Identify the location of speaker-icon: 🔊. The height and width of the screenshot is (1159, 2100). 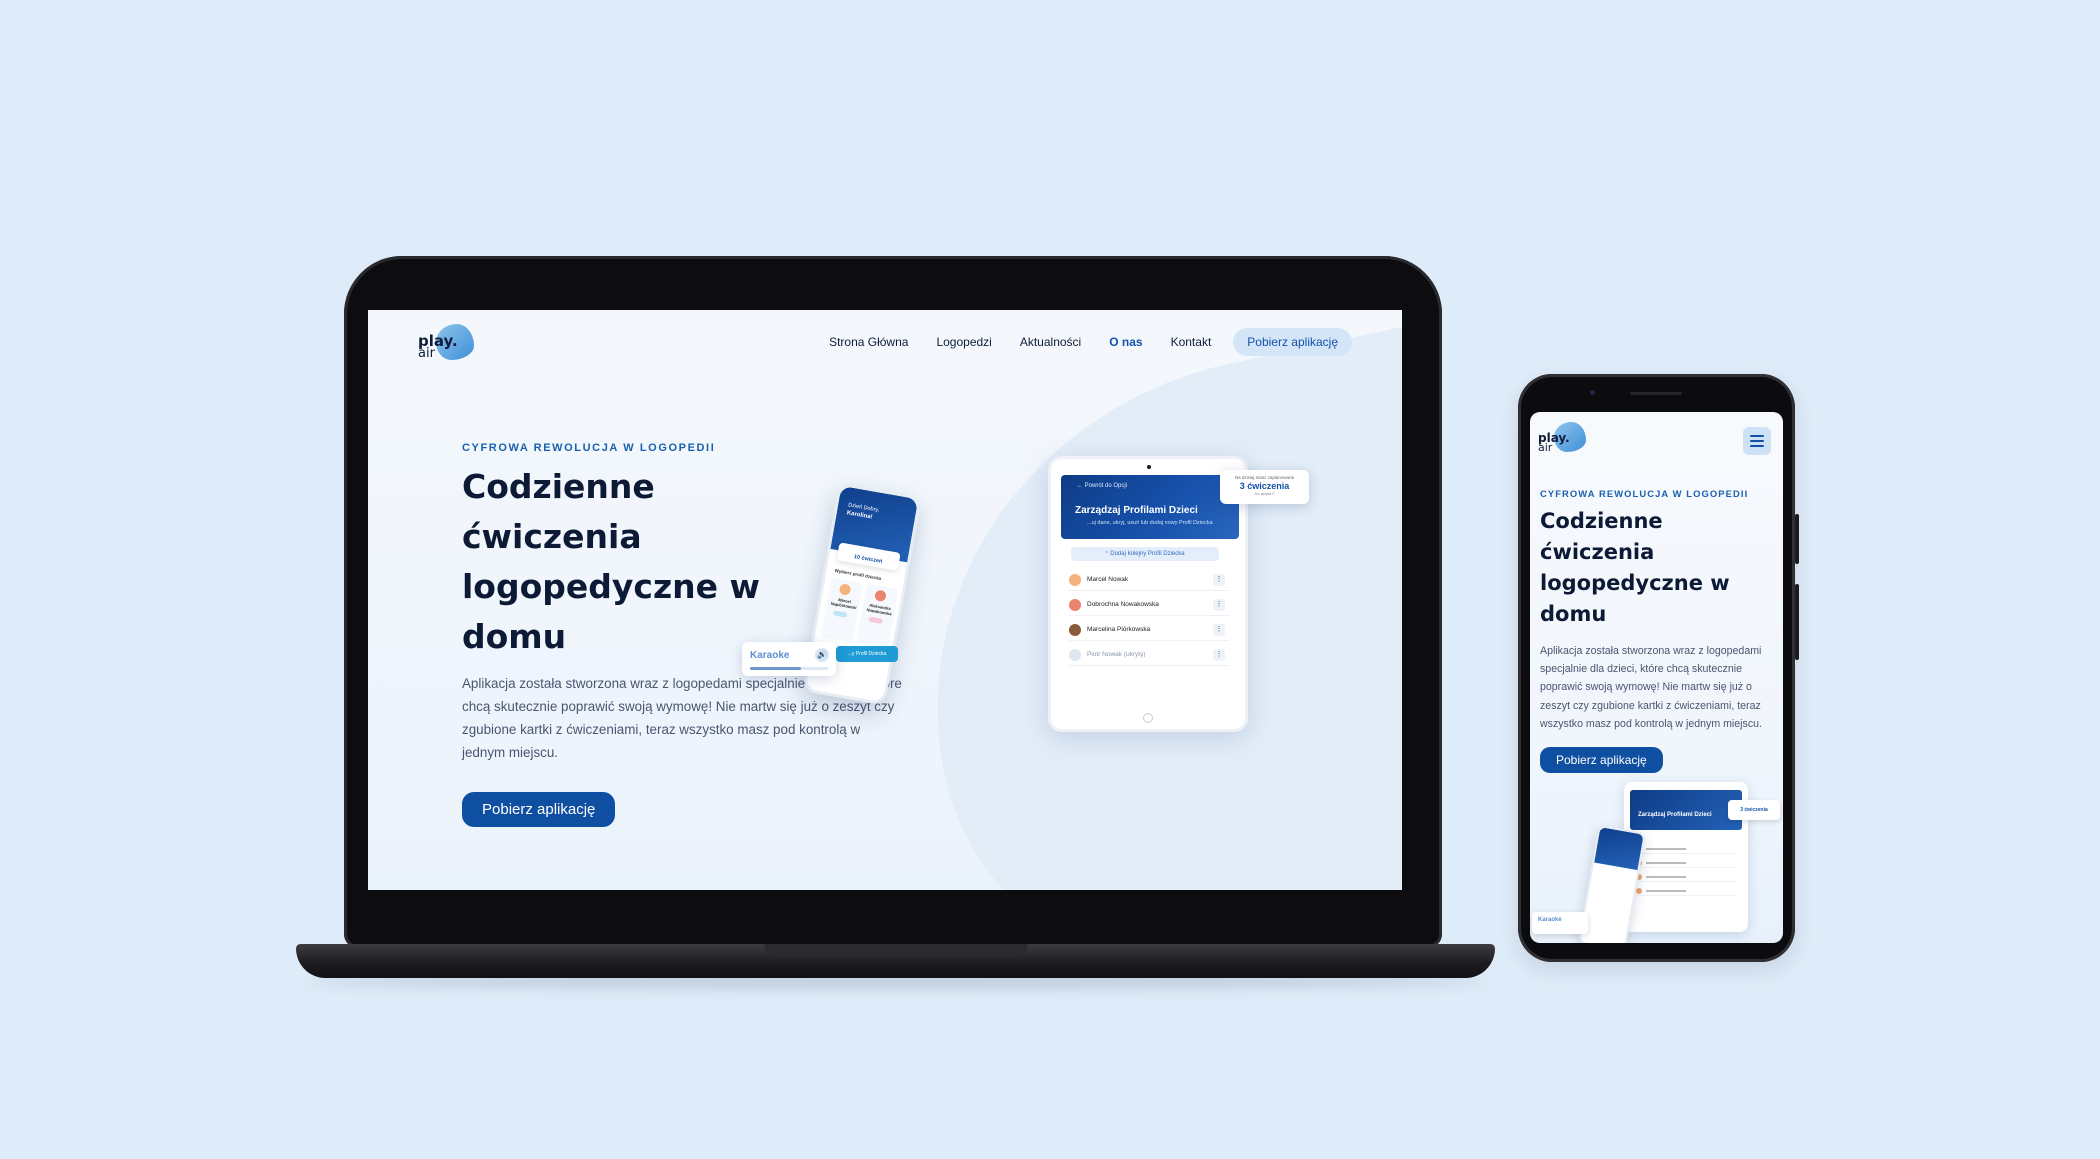
(822, 655).